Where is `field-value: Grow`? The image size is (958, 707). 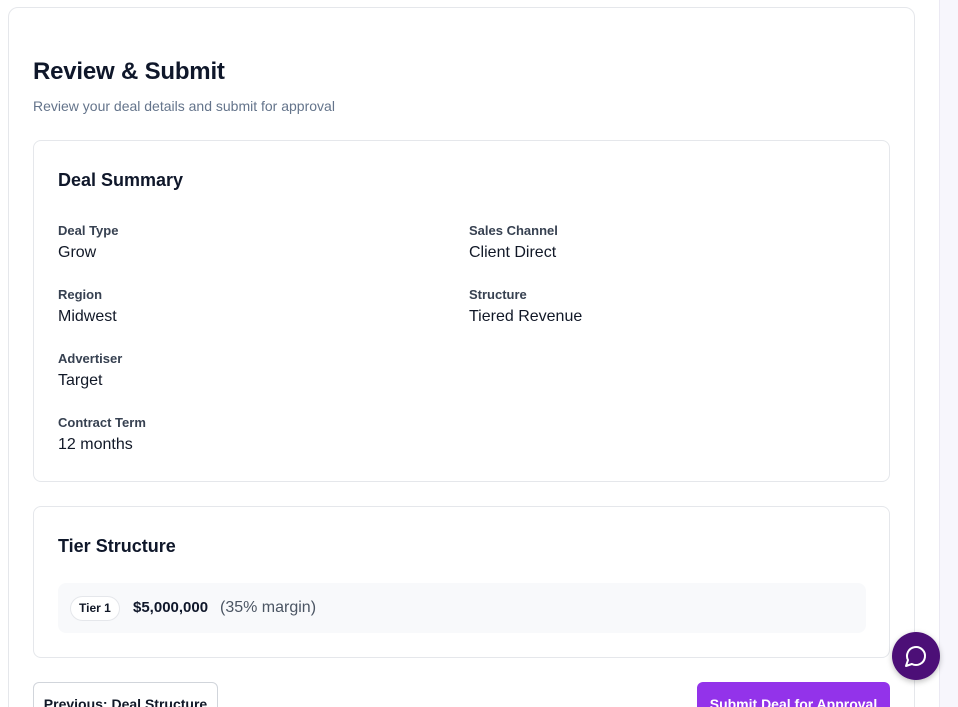 field-value: Grow is located at coordinates (77, 252).